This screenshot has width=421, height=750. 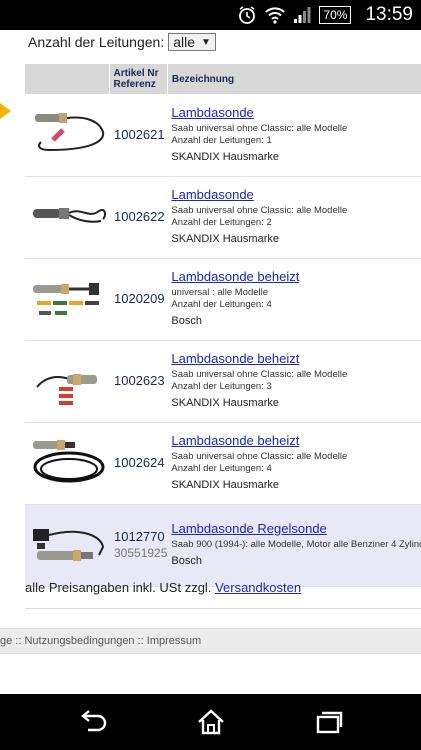 What do you see at coordinates (221, 222) in the screenshot?
I see `product-lines: Anzahl der Leitungen: 2` at bounding box center [221, 222].